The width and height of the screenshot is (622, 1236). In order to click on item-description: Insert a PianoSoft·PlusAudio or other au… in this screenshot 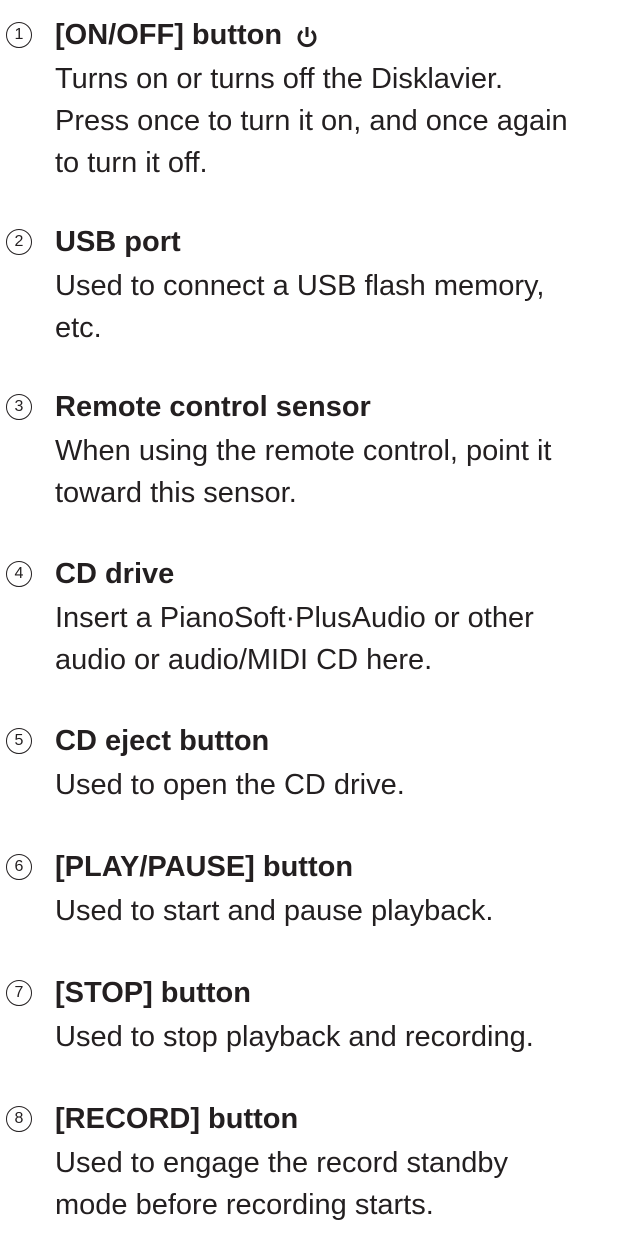, I will do `click(337, 639)`.